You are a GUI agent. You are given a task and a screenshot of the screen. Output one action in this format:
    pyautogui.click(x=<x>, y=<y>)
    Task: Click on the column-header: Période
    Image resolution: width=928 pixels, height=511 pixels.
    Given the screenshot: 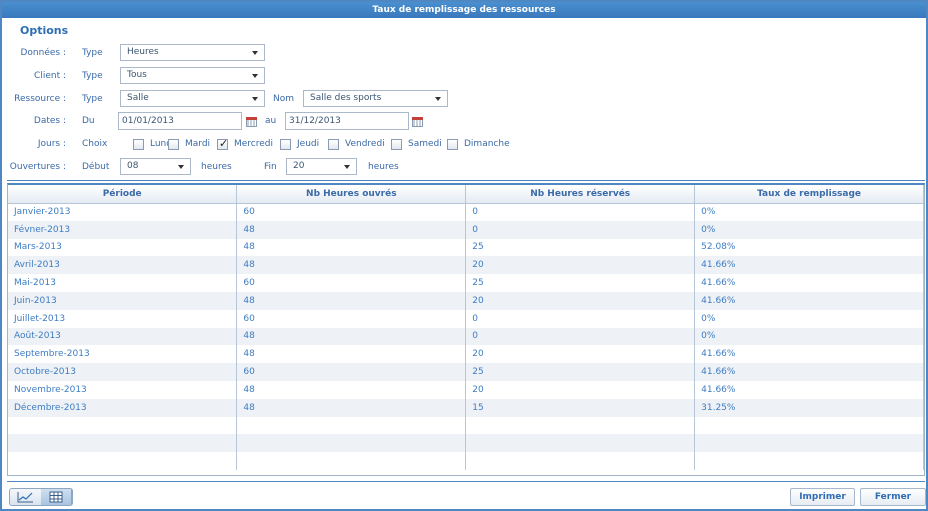 What is the action you would take?
    pyautogui.click(x=123, y=194)
    